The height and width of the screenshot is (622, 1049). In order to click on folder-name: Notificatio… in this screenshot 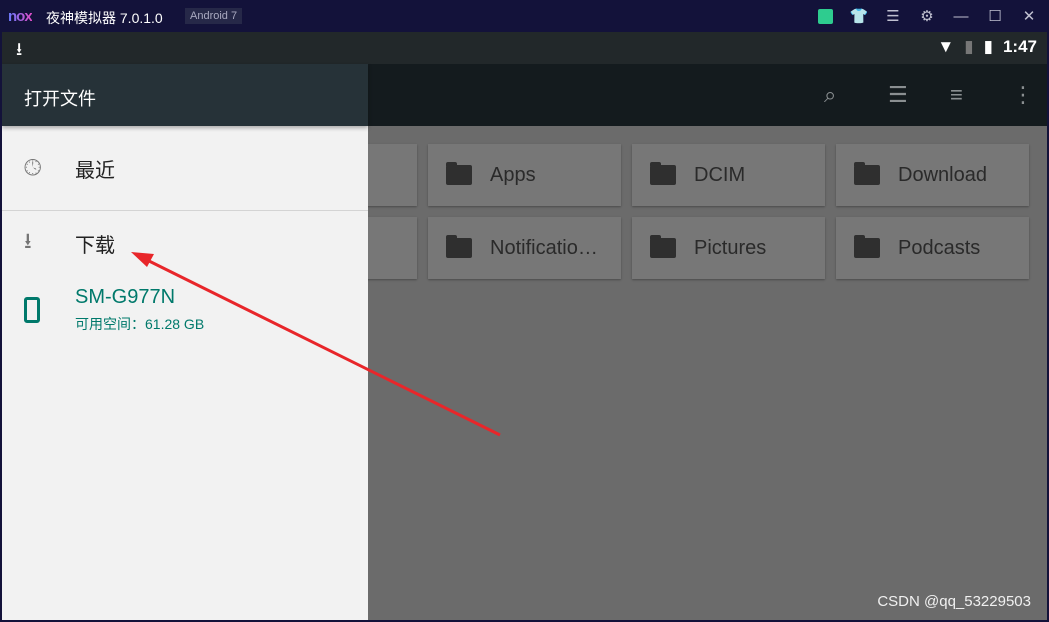, I will do `click(544, 247)`.